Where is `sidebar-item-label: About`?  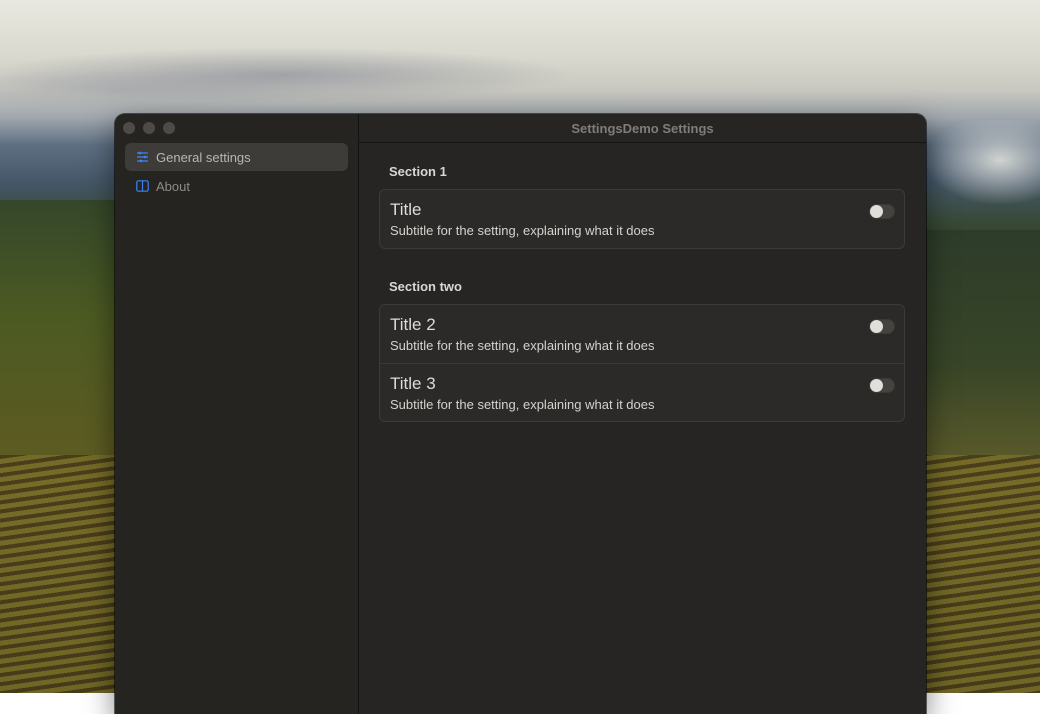 sidebar-item-label: About is located at coordinates (173, 186).